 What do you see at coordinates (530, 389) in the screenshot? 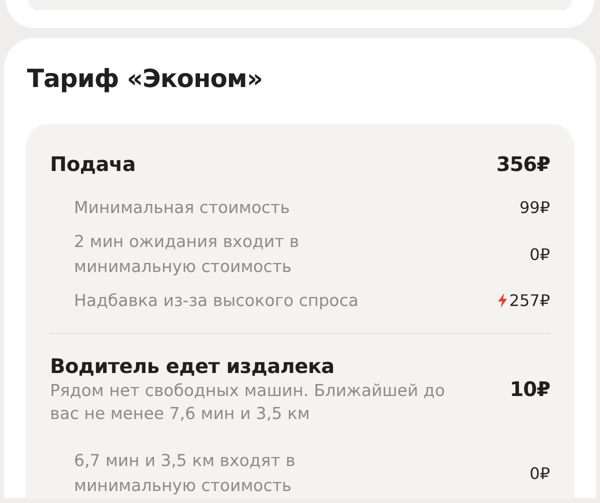
I see `section-price: 10₽` at bounding box center [530, 389].